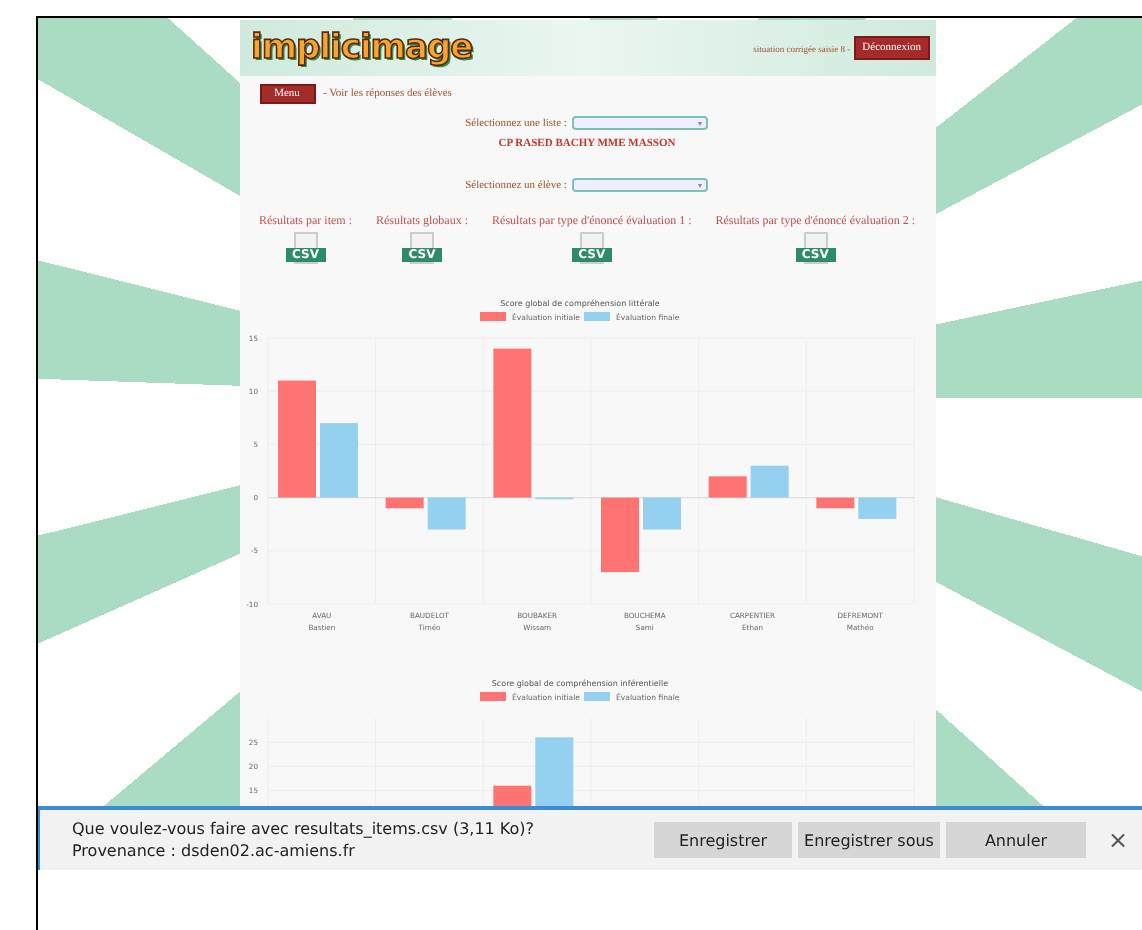 This screenshot has height=930, width=1142. Describe the element at coordinates (869, 840) in the screenshot. I see `download-action-button: Enregistrer sous` at that location.